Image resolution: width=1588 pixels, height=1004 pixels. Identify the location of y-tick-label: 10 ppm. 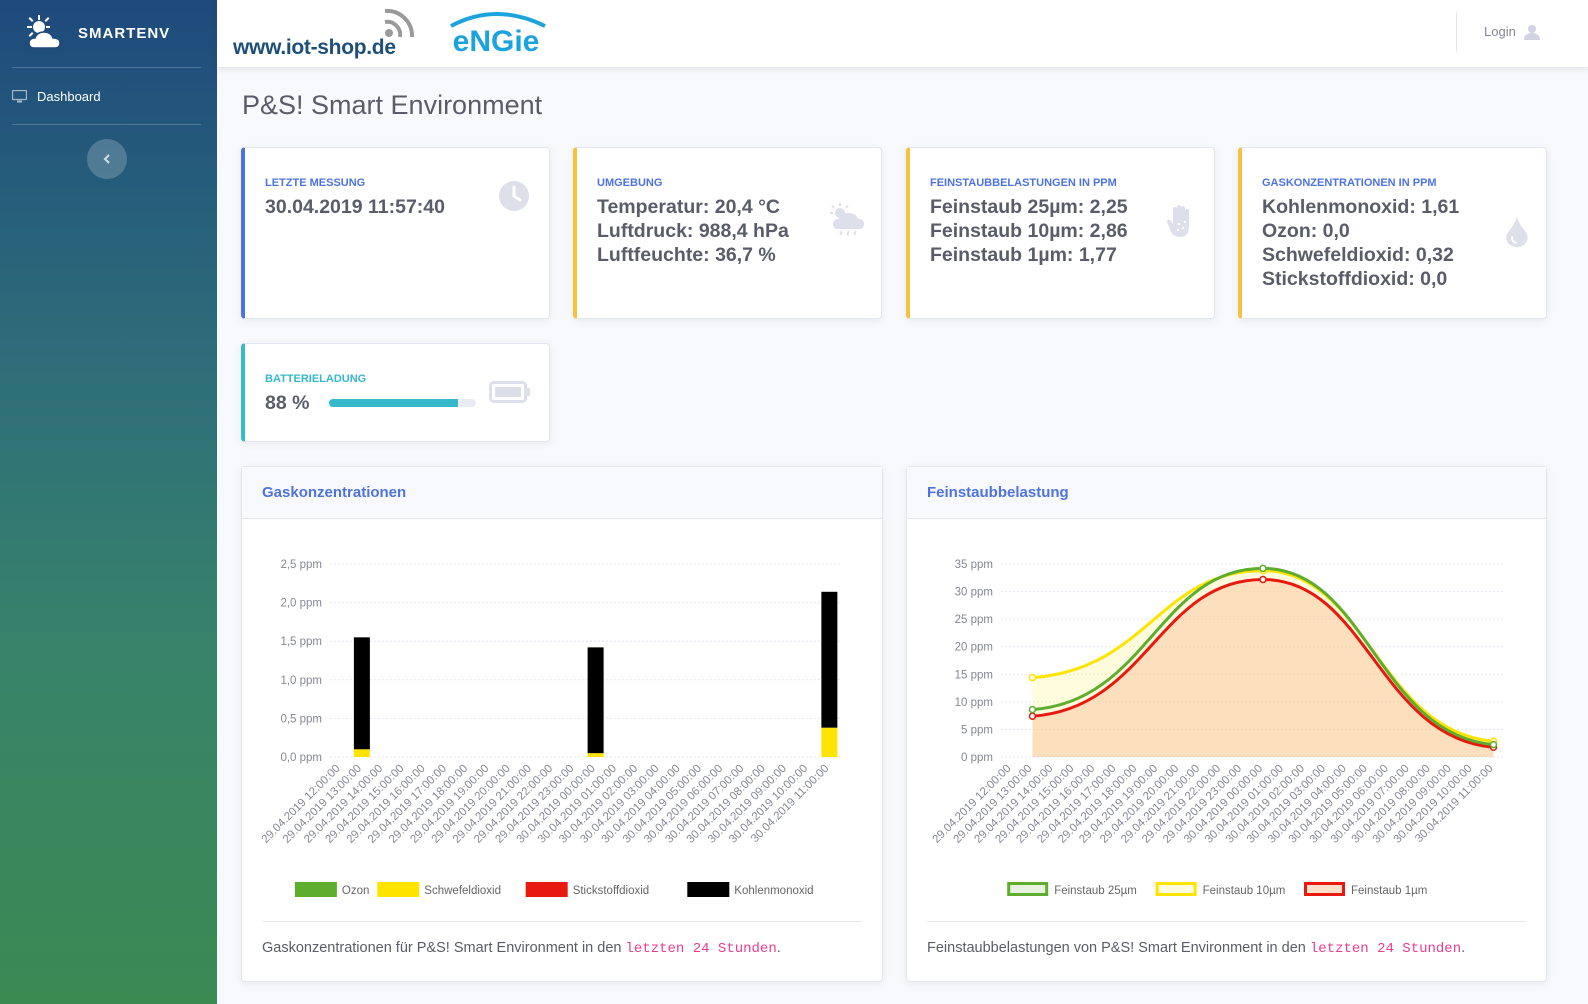
(974, 703).